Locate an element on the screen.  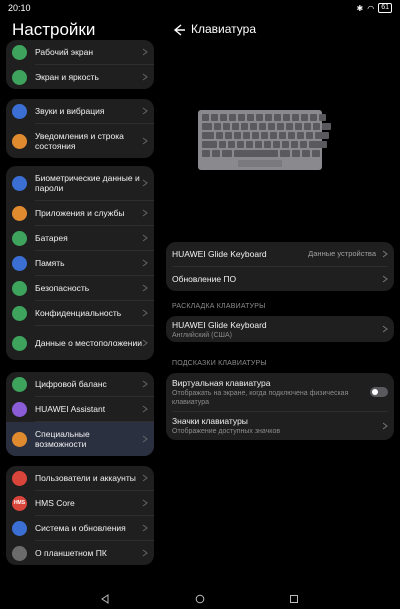
settings-item-apps: Приложения и службы is located at coordinates (80, 213).